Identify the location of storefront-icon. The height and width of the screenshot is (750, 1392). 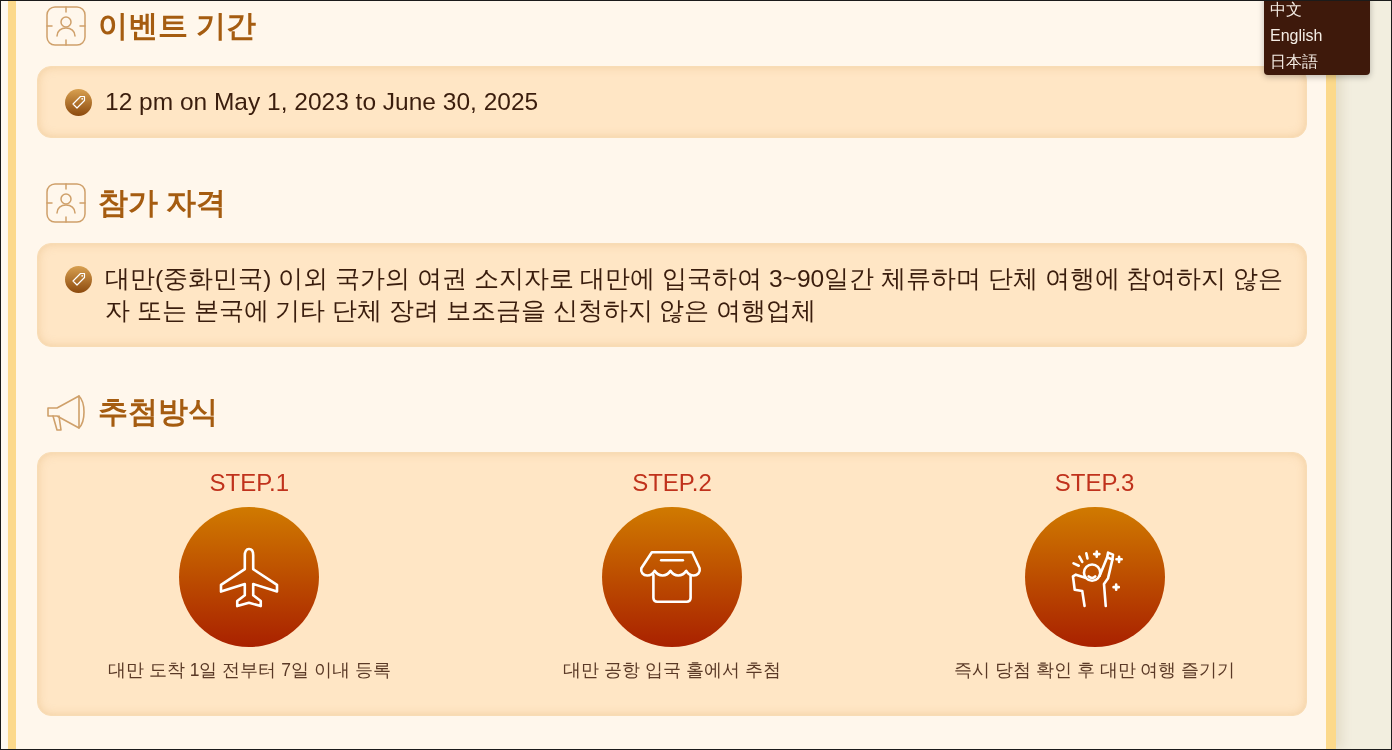
(672, 577).